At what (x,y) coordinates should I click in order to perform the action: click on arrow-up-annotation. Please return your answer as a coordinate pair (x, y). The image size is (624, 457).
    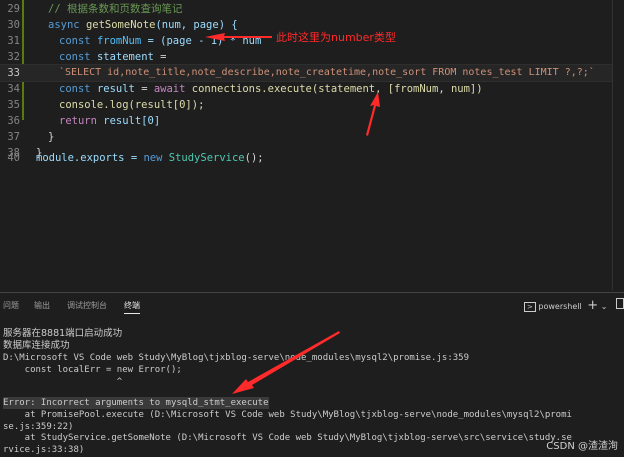
    Looking at the image, I should click on (373, 114).